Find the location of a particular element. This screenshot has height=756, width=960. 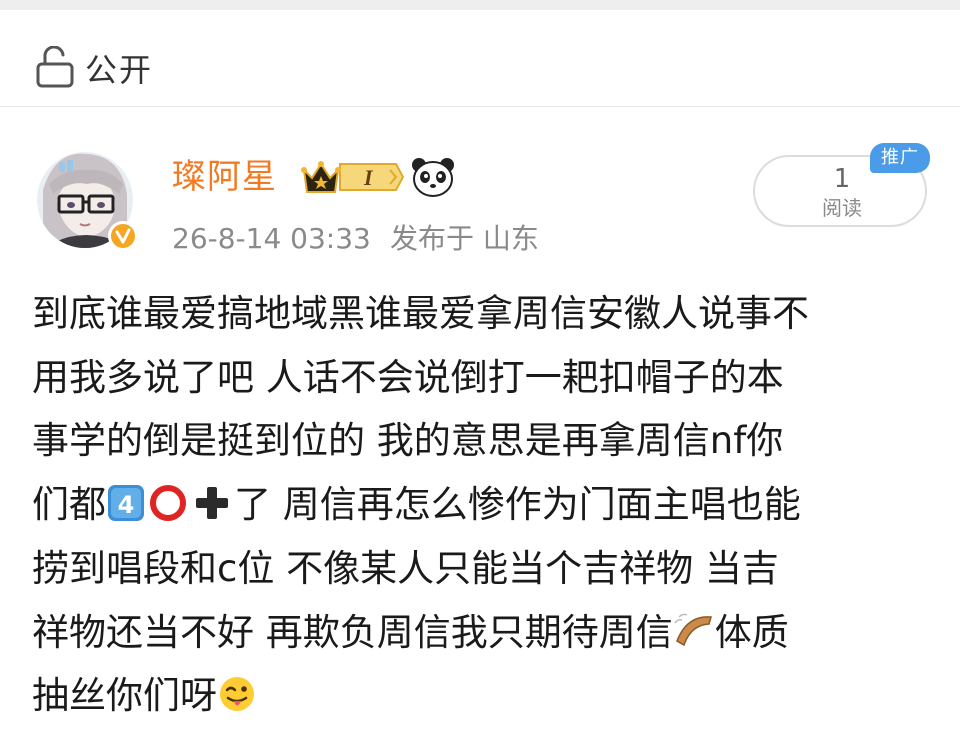

post-line: 抽丝你们呀 is located at coordinates (484, 696).